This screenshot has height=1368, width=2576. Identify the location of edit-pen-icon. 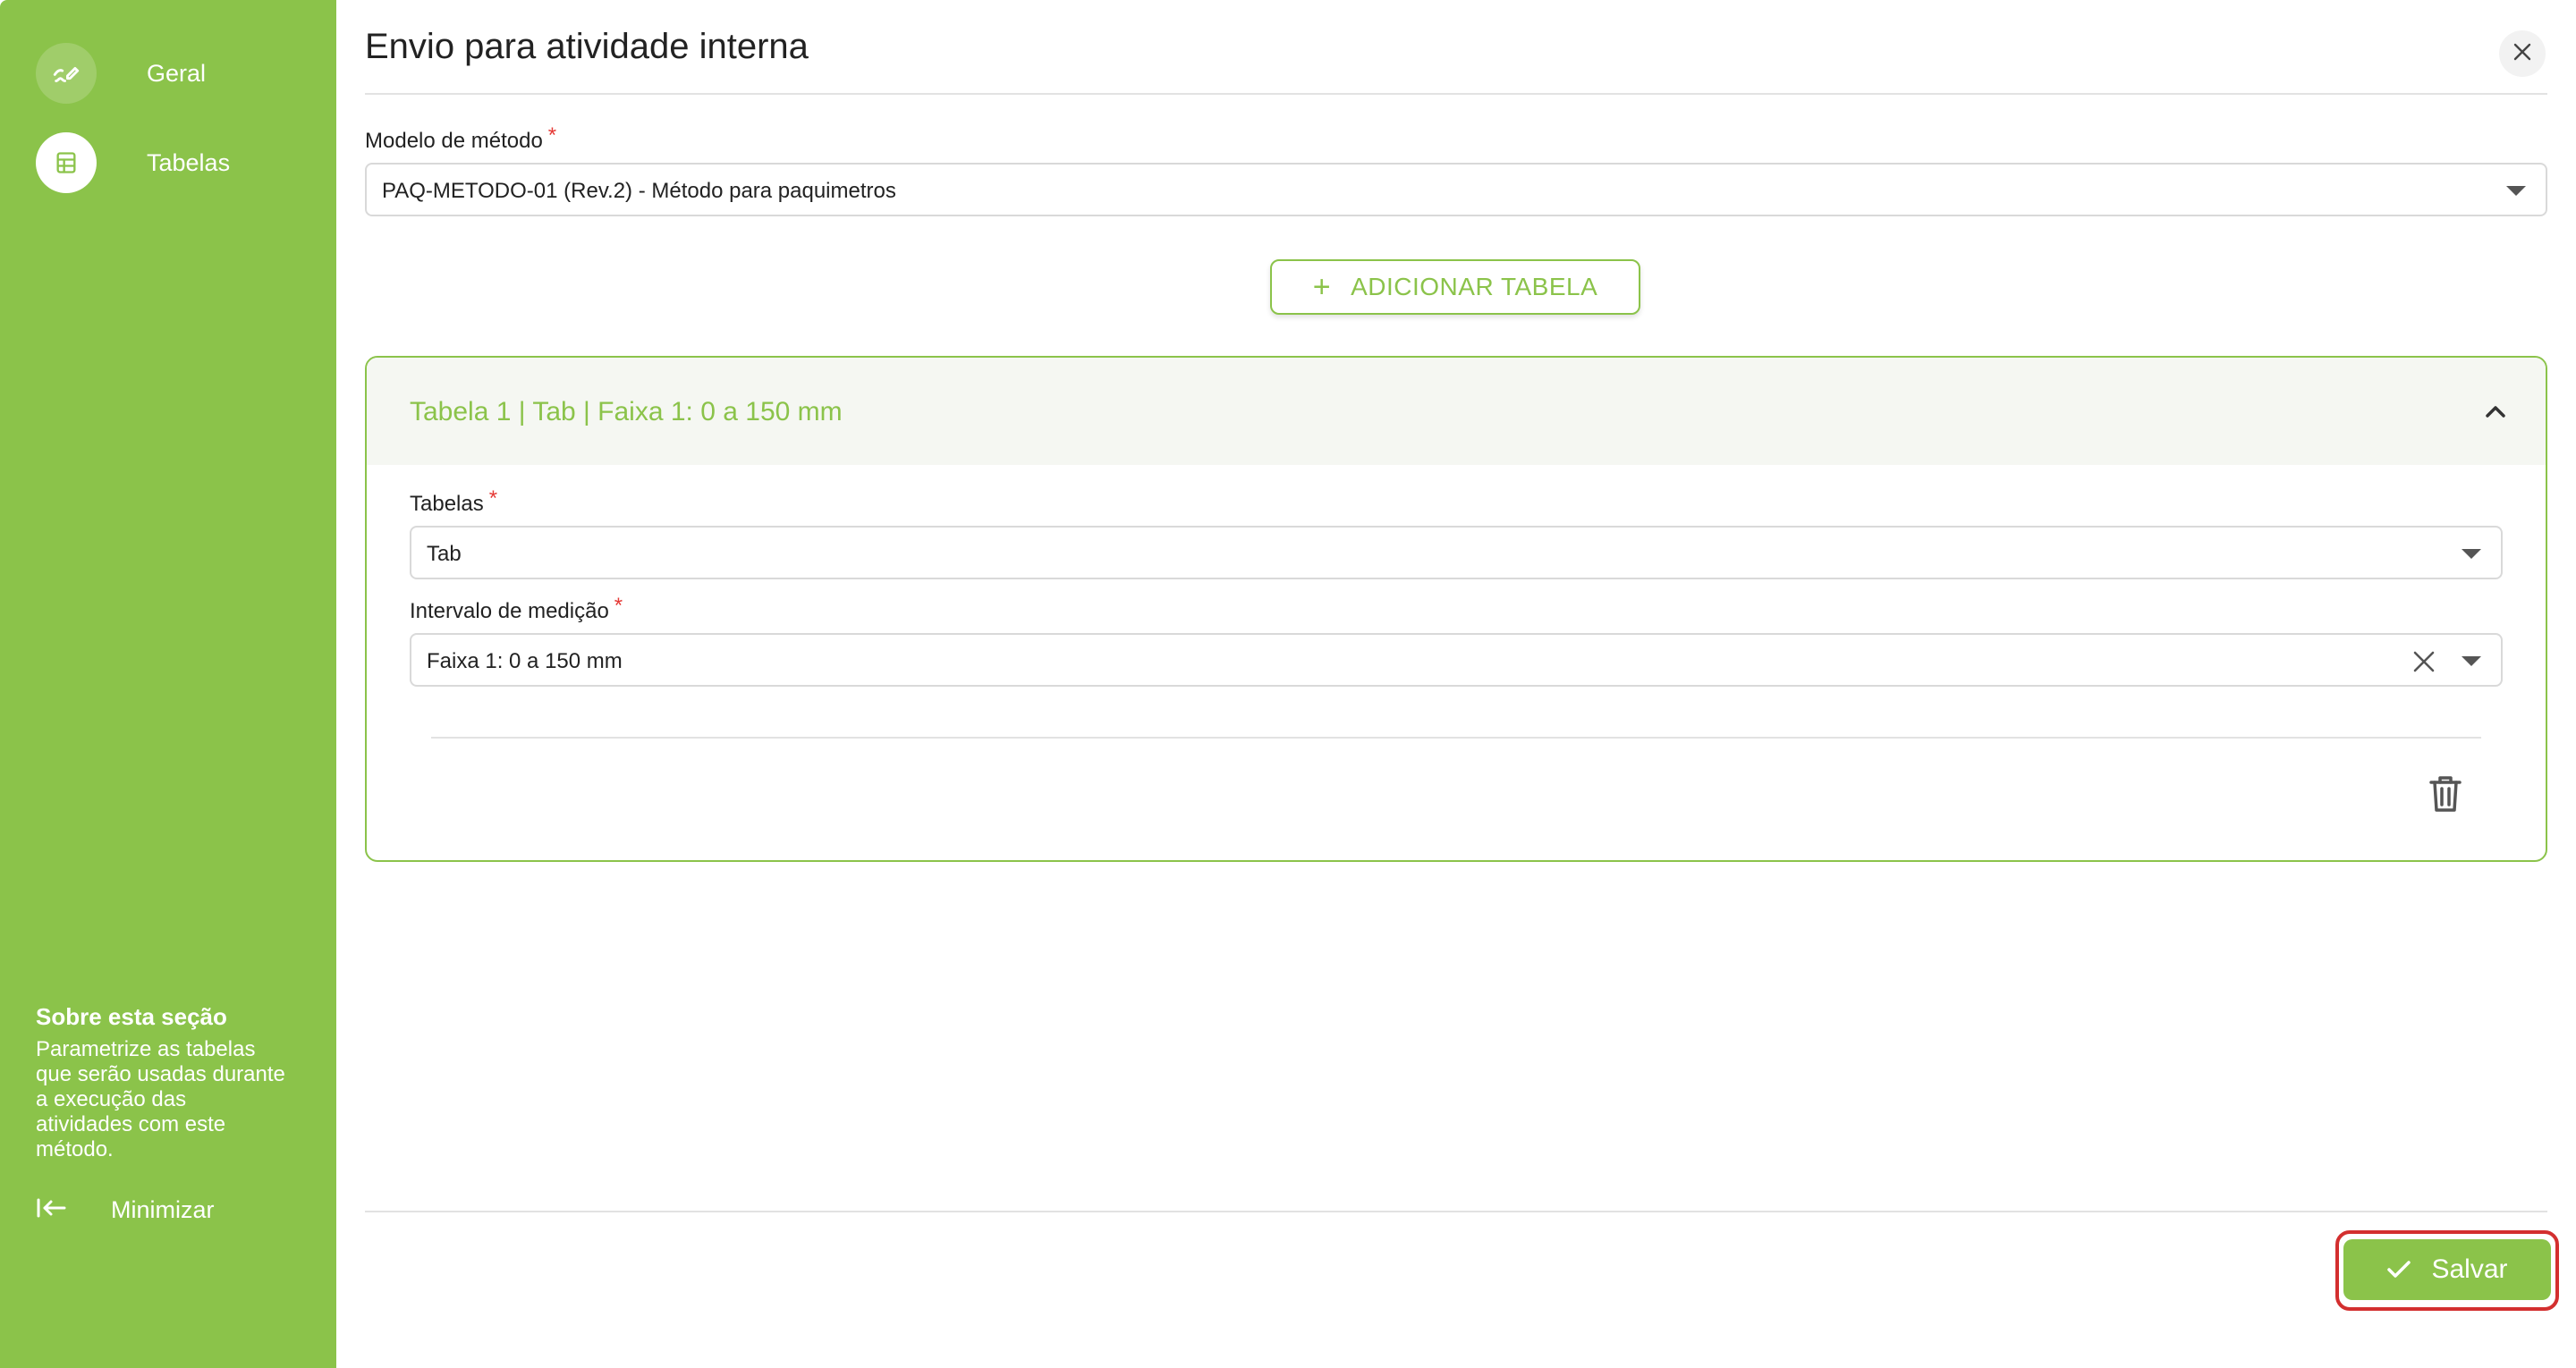
(66, 73).